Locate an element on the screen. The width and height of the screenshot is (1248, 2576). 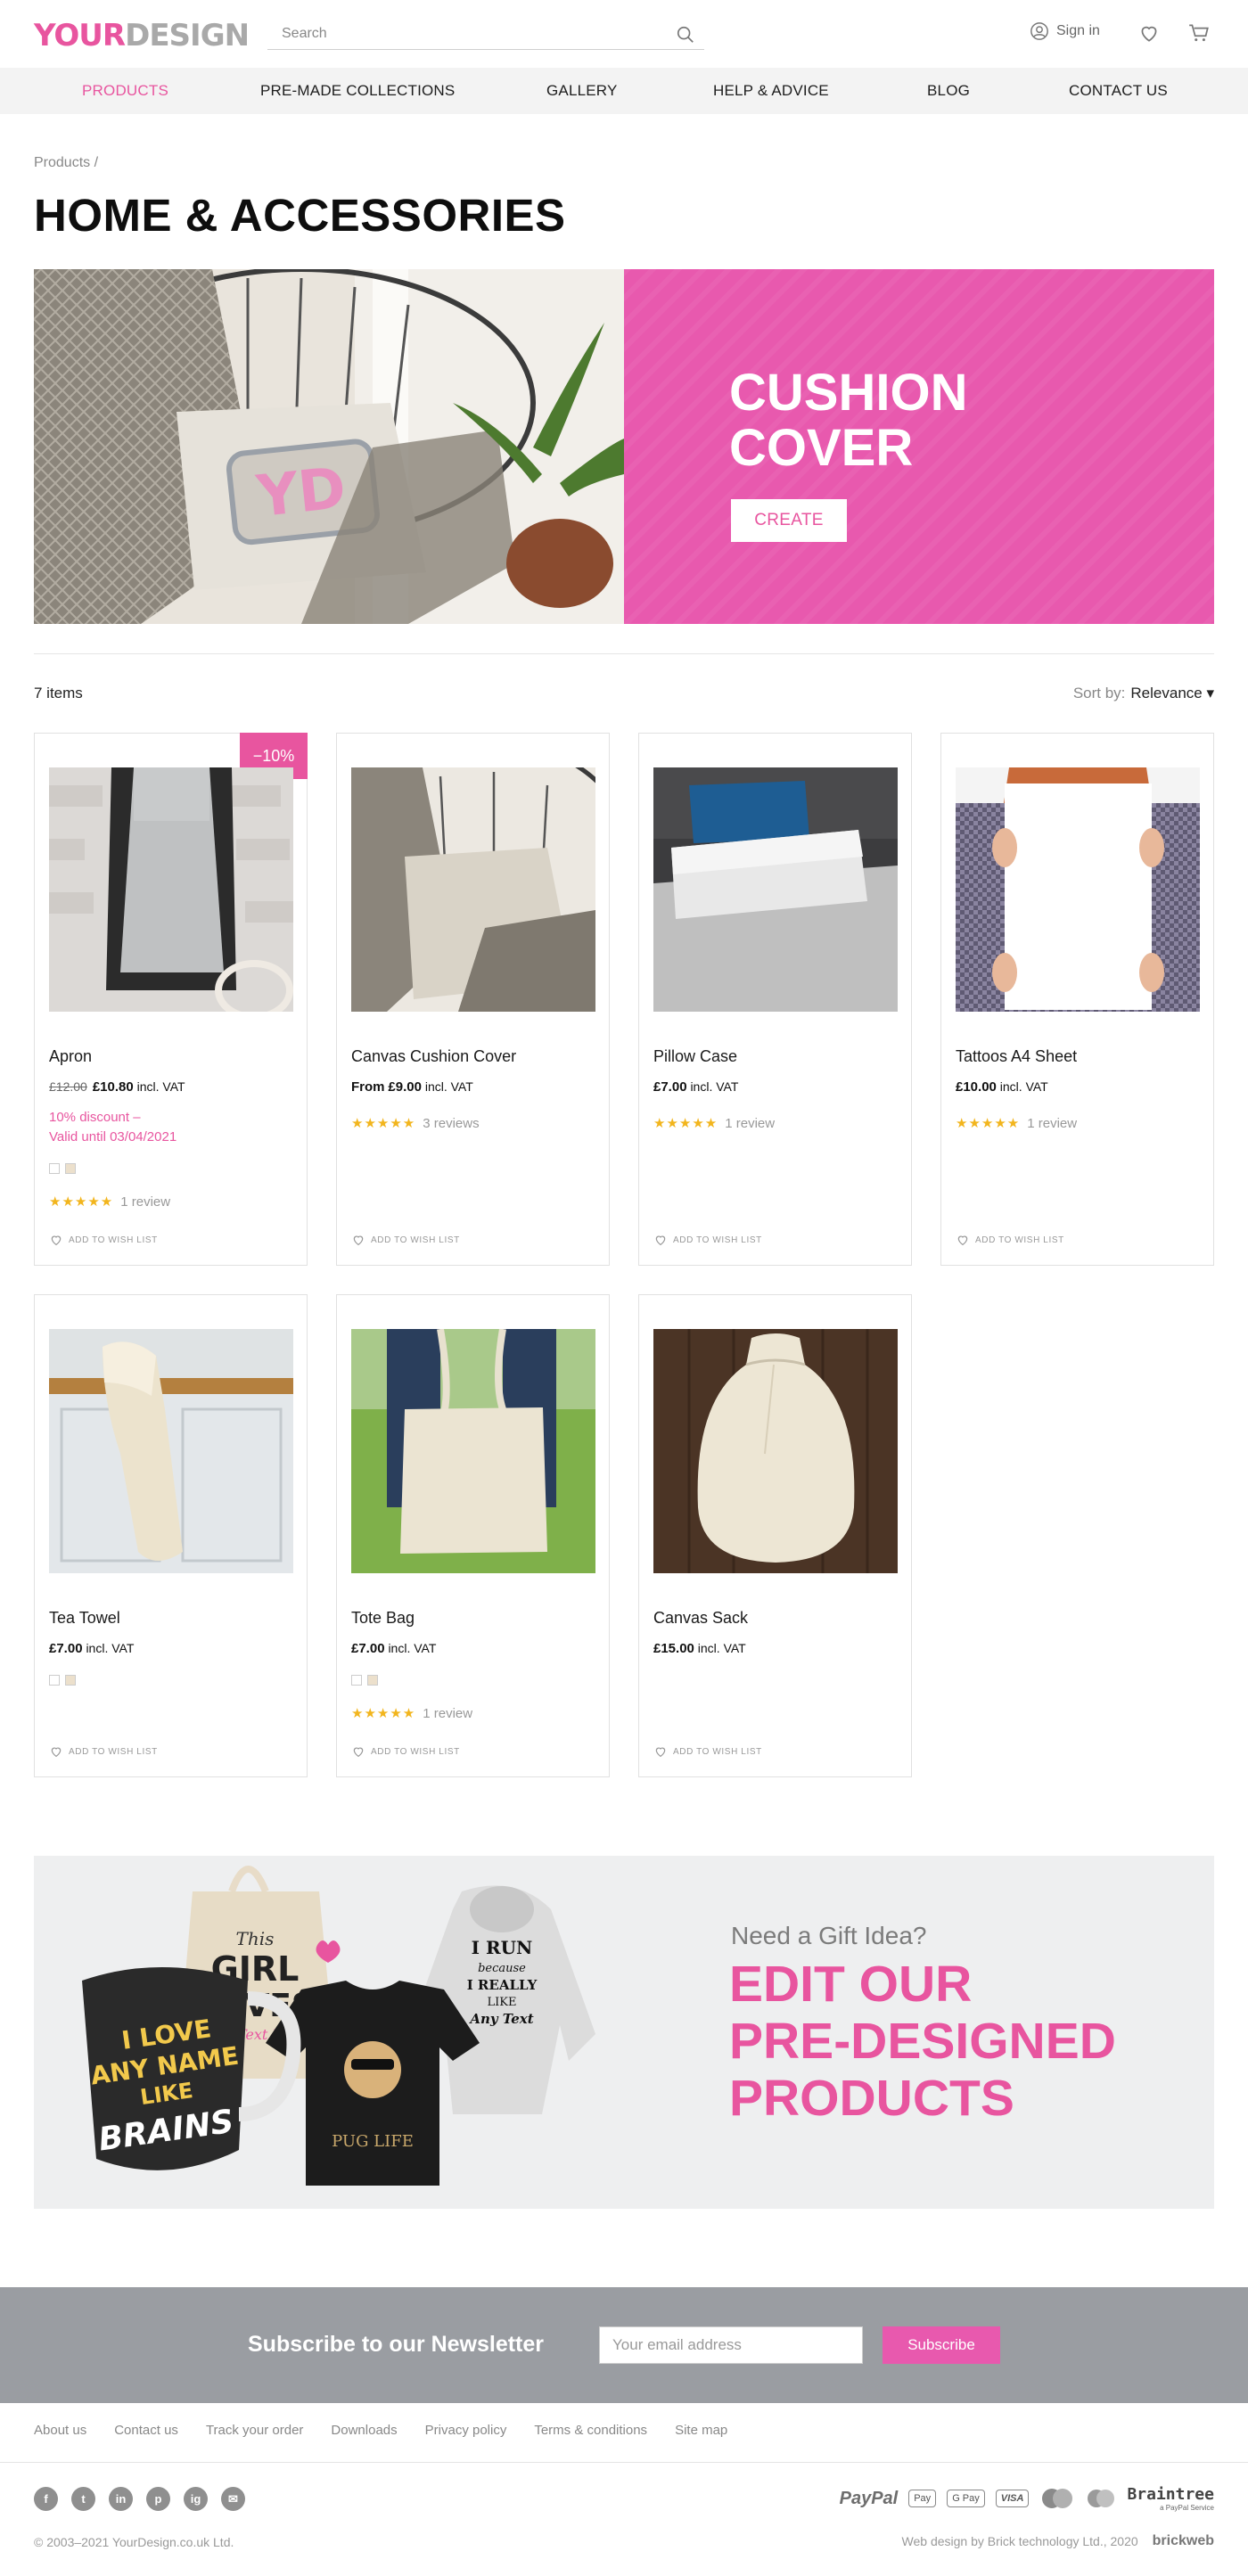
nav-gallery: GALLERY is located at coordinates (582, 91).